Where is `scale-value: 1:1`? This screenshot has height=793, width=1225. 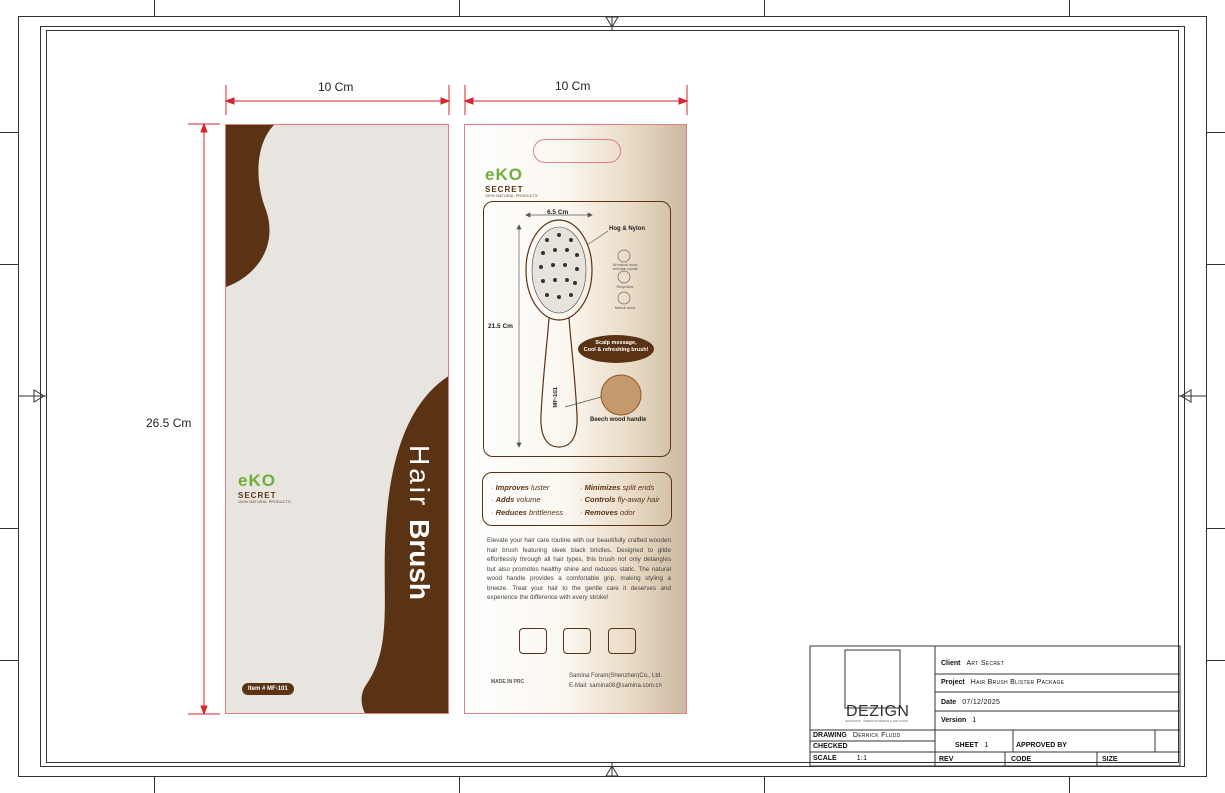 scale-value: 1:1 is located at coordinates (862, 758).